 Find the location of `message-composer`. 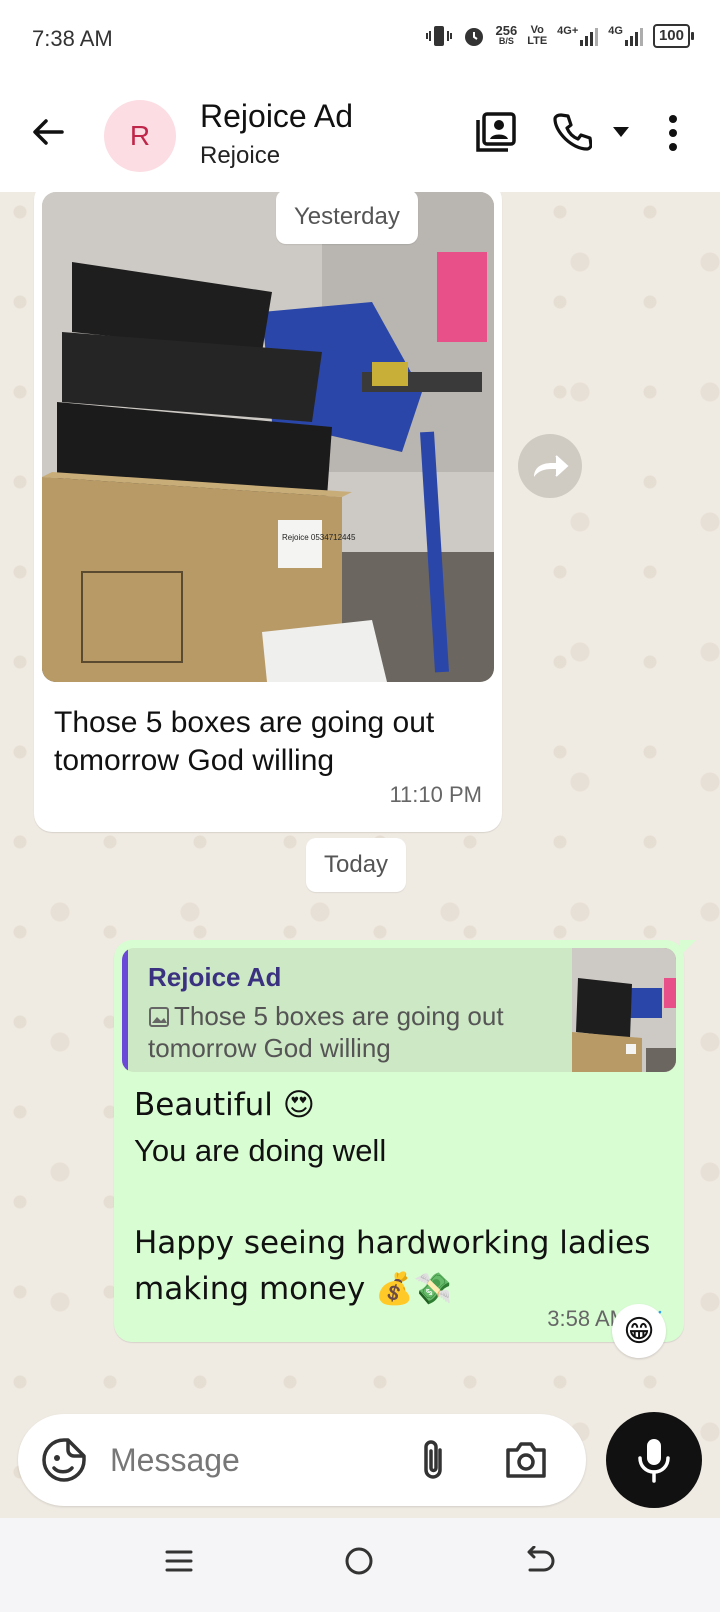

message-composer is located at coordinates (302, 1460).